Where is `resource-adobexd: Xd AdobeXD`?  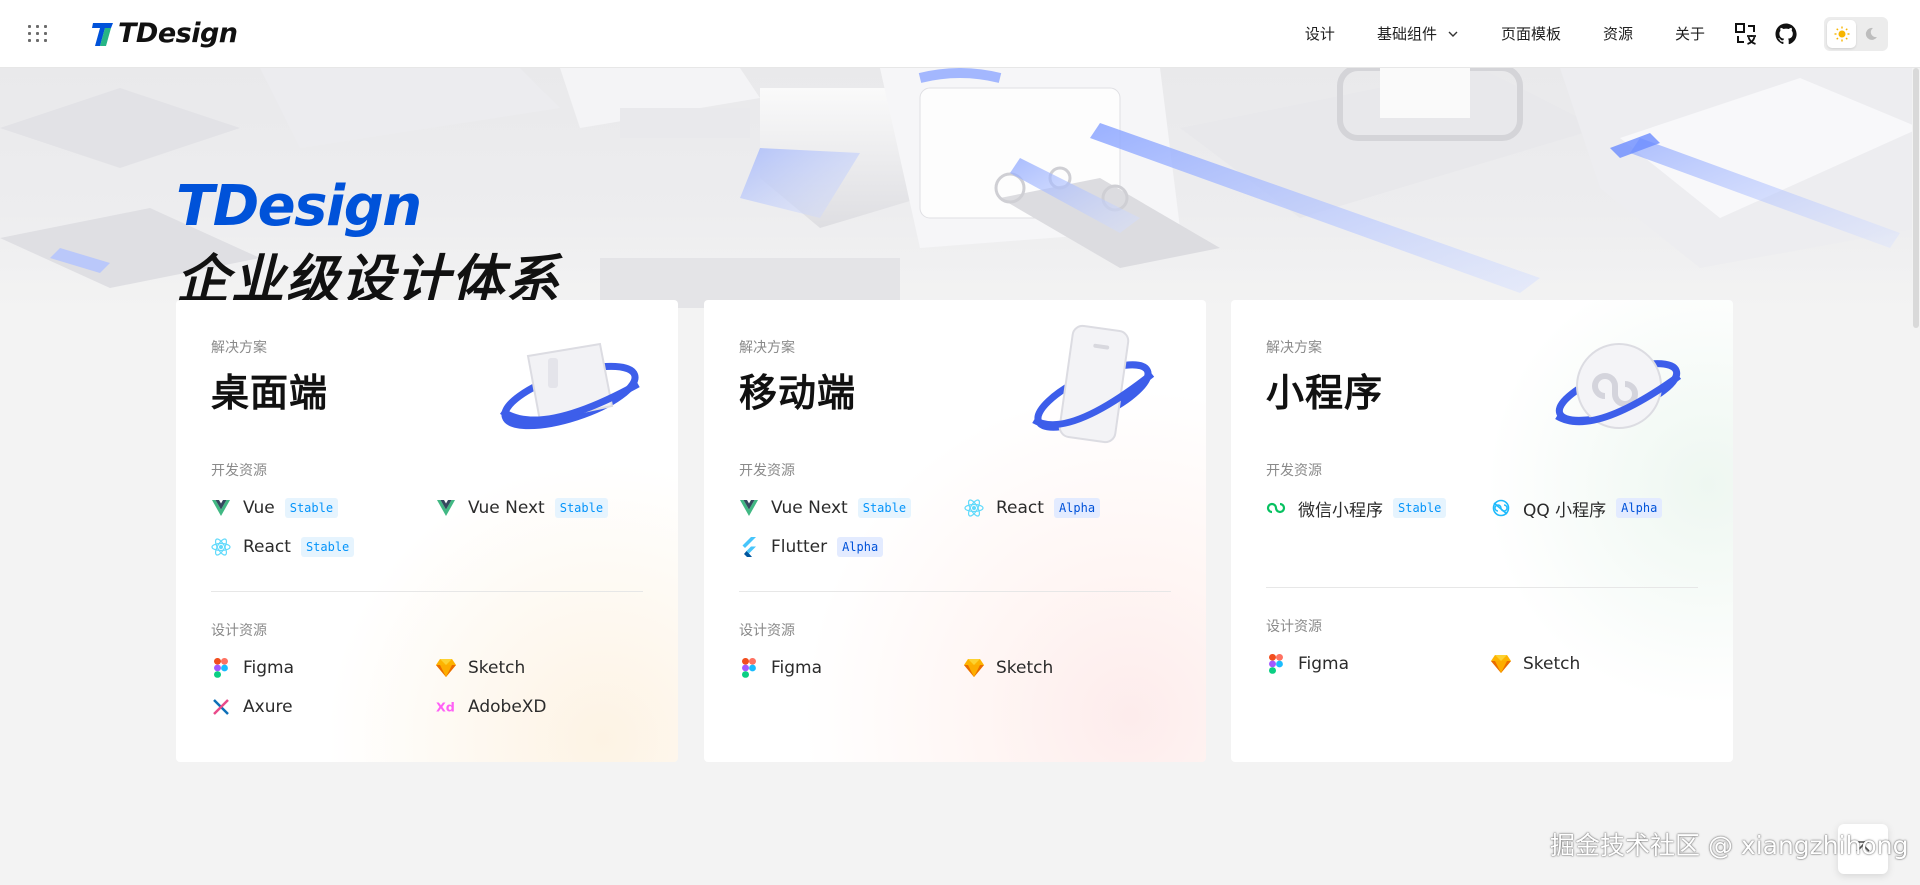
resource-adobexd: Xd AdobeXD is located at coordinates (491, 707).